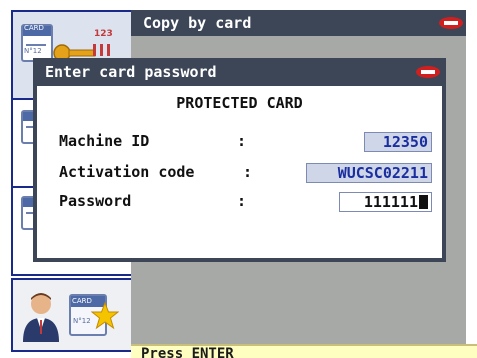 This screenshot has height=358, width=477. What do you see at coordinates (298, 23) in the screenshot?
I see `screen-header: Copy by card` at bounding box center [298, 23].